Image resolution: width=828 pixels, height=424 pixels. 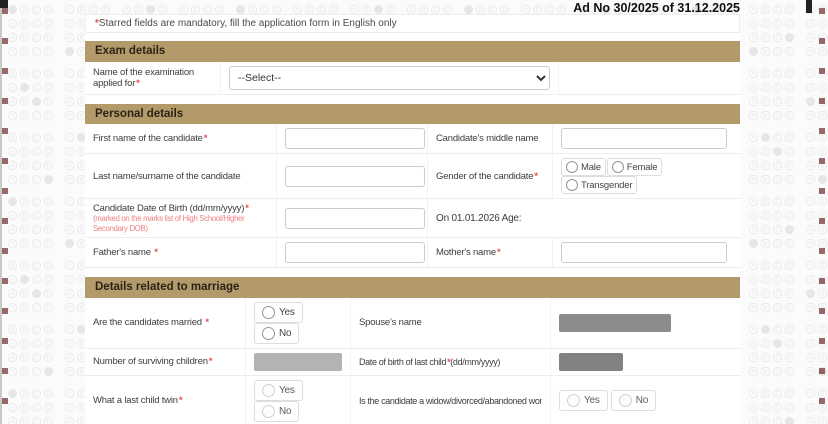 I want to click on dob-input, so click(x=355, y=218).